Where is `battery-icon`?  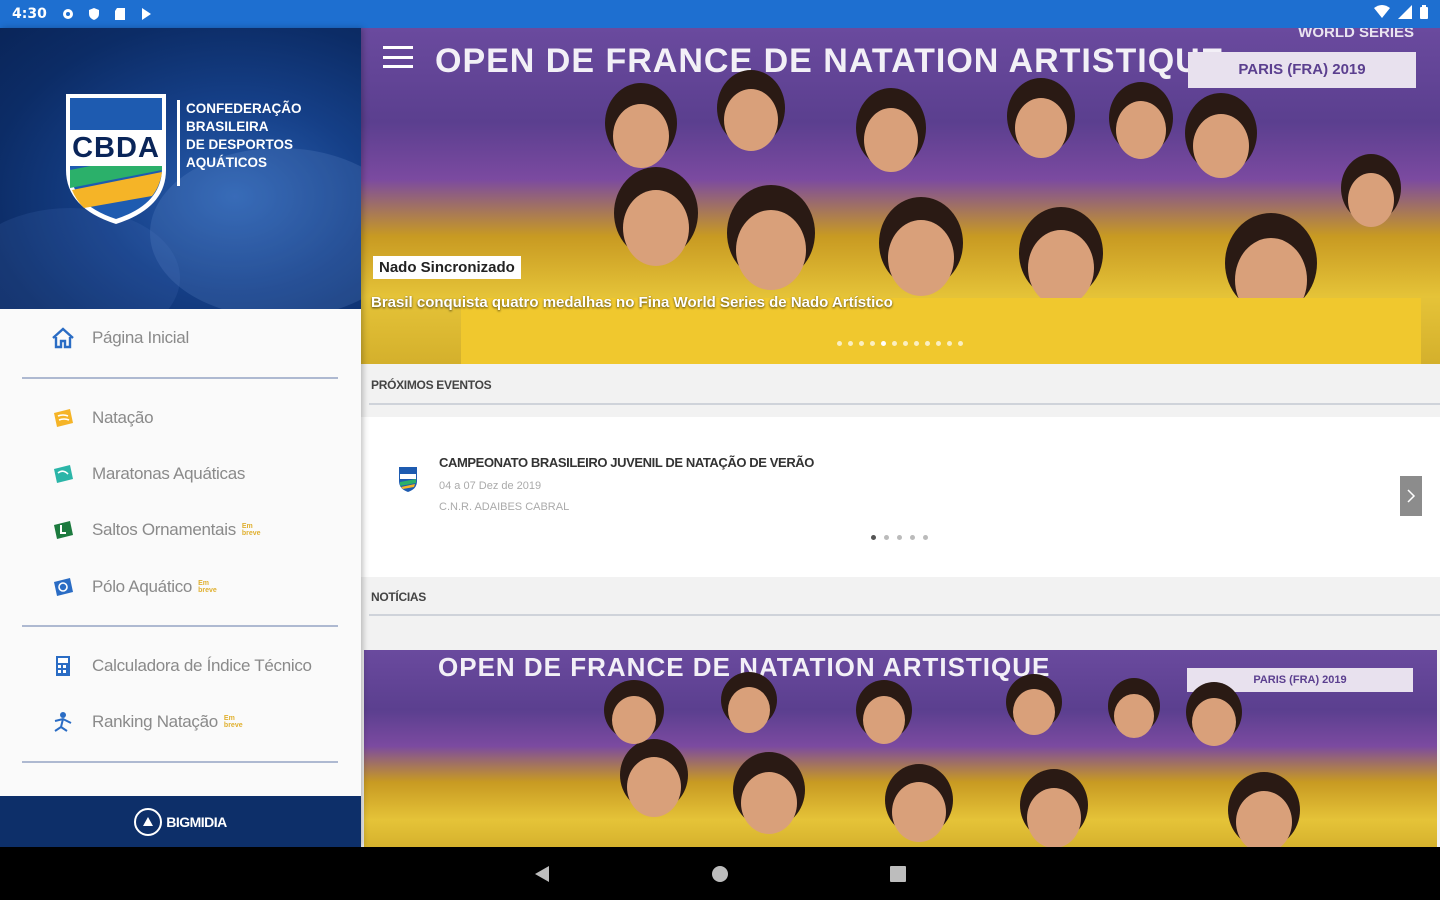 battery-icon is located at coordinates (1424, 14).